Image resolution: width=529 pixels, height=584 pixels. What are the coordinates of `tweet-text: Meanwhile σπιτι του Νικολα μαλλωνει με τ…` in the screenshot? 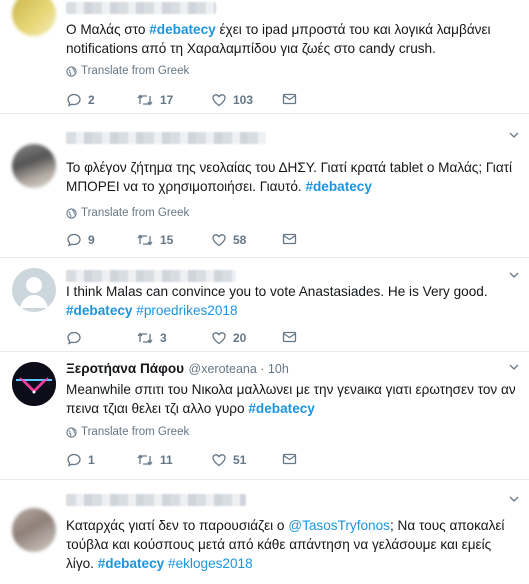 It's located at (291, 399).